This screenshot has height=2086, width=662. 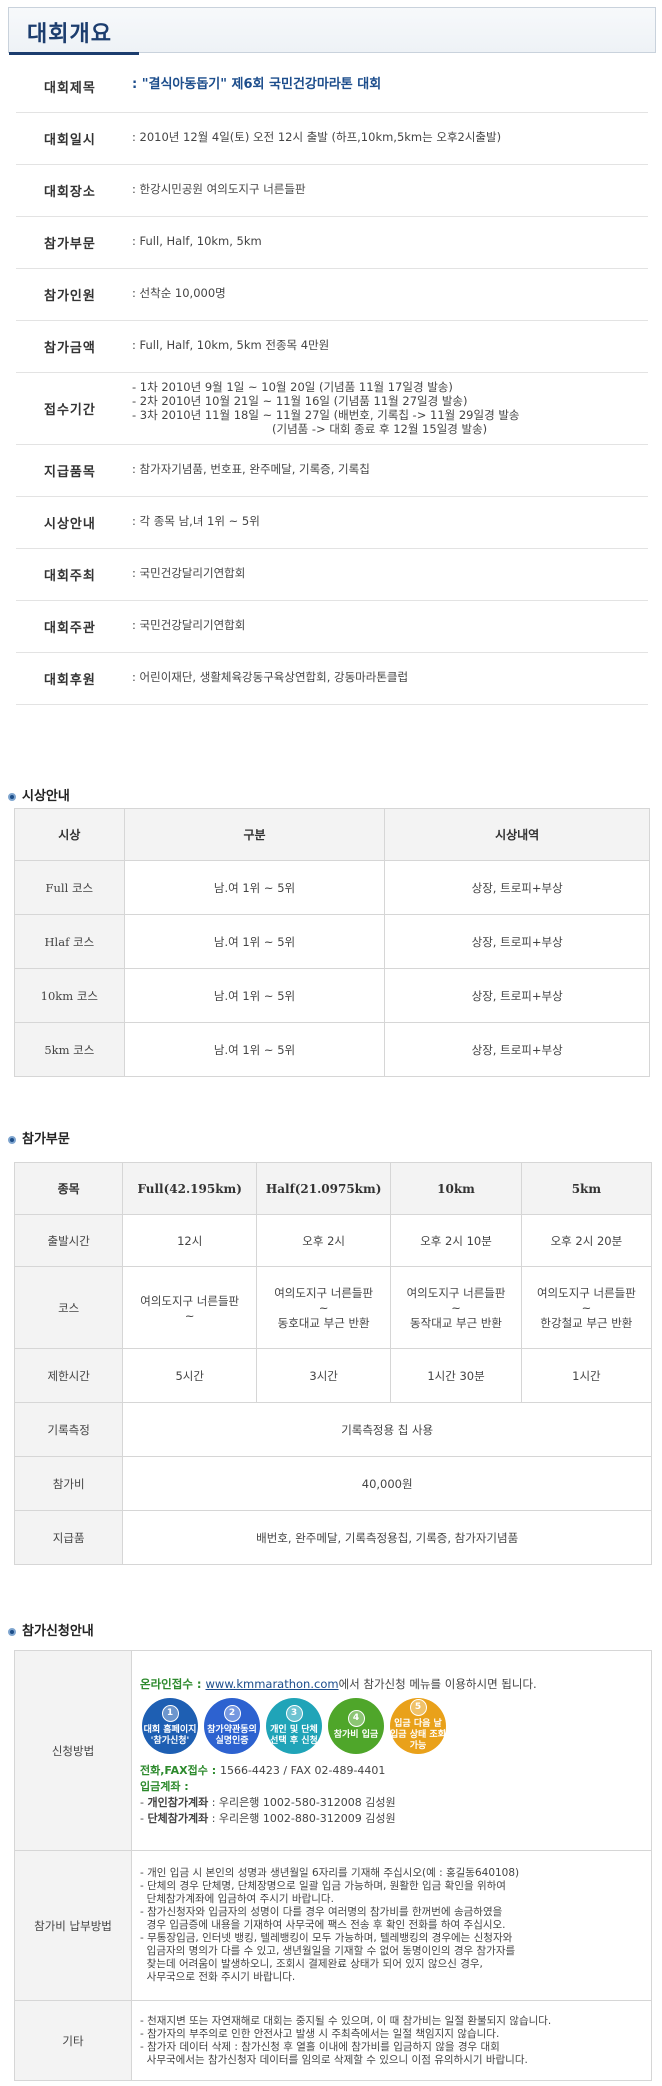 I want to click on account-label: 입금계좌 :, so click(x=164, y=1786).